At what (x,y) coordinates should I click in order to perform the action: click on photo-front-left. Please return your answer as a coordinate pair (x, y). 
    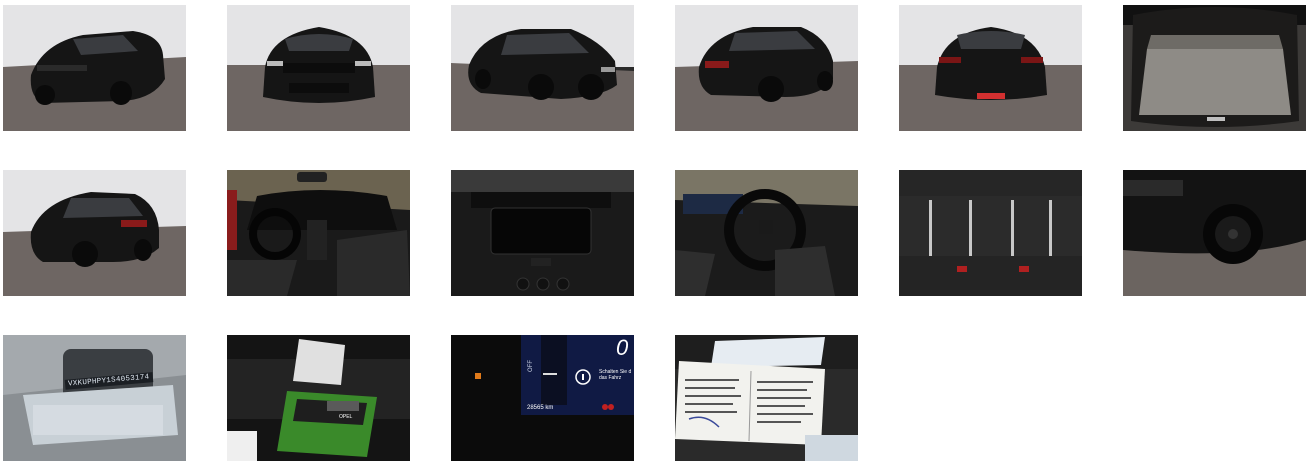
    Looking at the image, I should click on (94, 68).